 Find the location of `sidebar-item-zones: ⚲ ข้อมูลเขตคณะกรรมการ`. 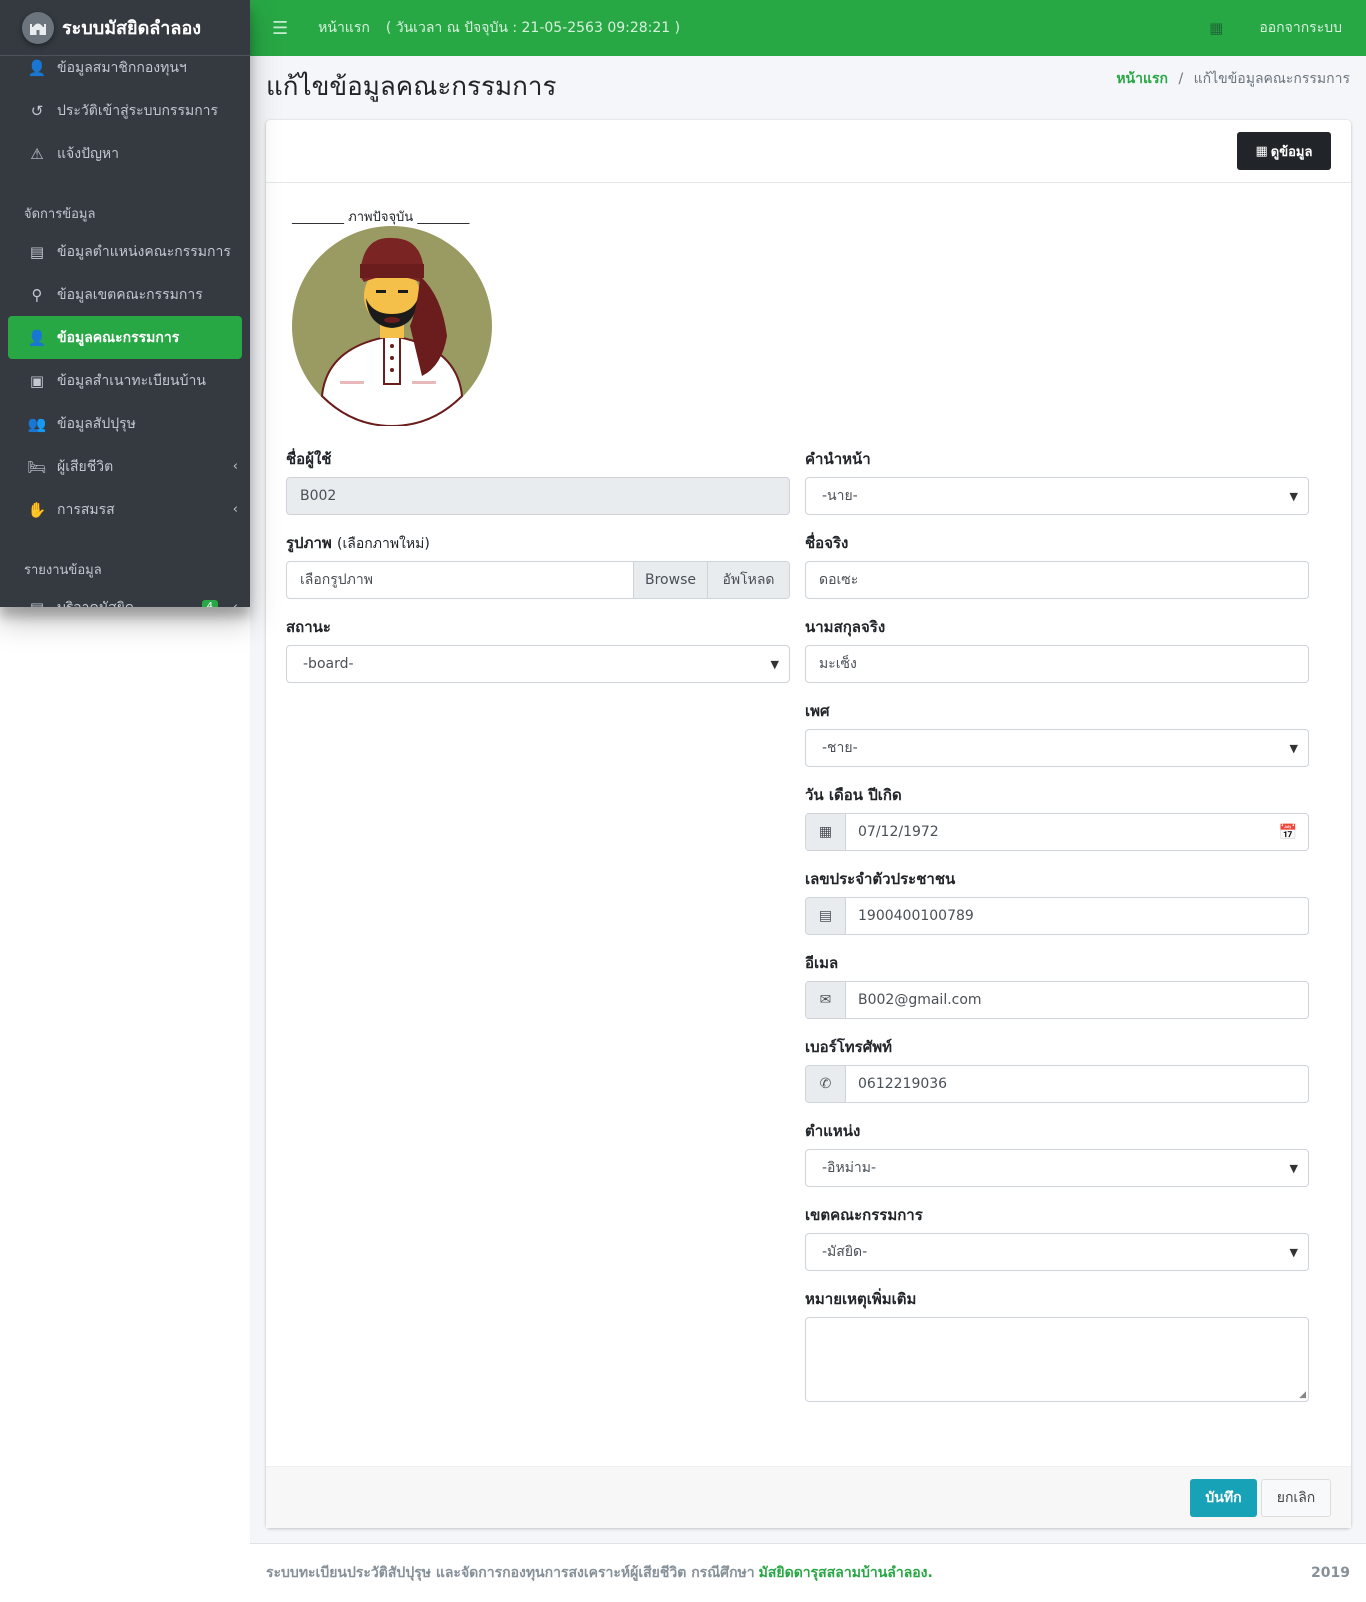

sidebar-item-zones: ⚲ ข้อมูลเขตคณะกรรมการ is located at coordinates (125, 294).